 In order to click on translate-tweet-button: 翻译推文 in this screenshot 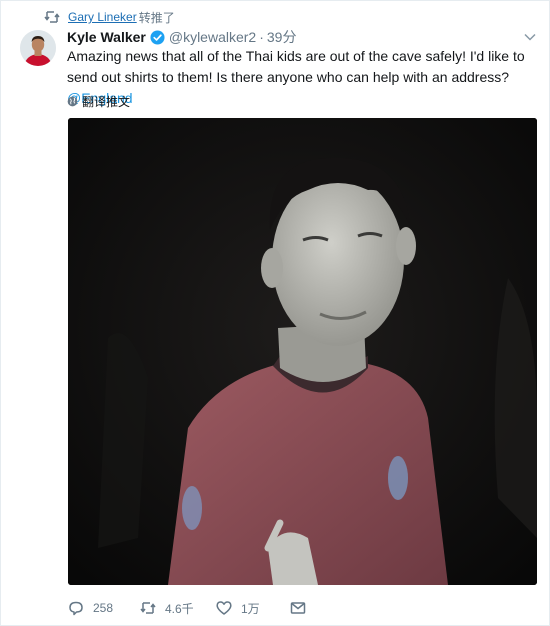, I will do `click(98, 101)`.